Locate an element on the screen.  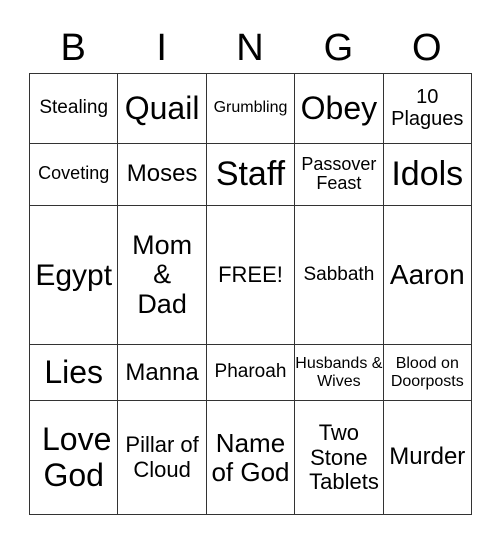
bingo-cell: Grumbling is located at coordinates (250, 108).